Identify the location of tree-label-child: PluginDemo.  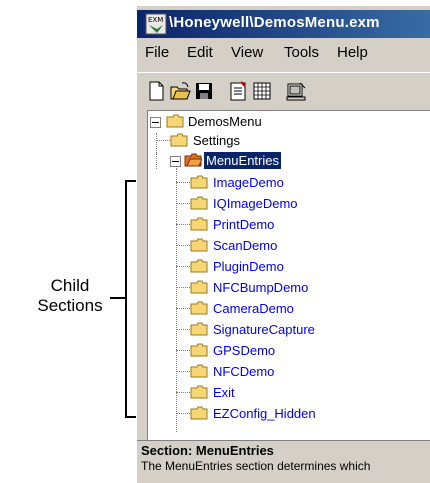
(248, 266).